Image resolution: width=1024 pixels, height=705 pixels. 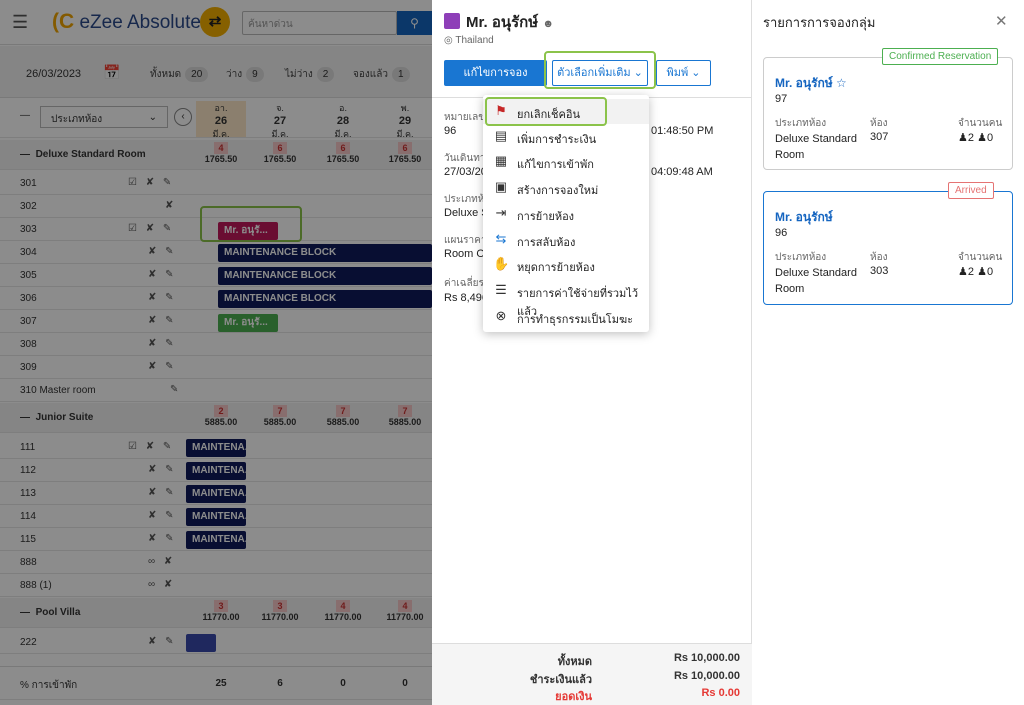 What do you see at coordinates (501, 289) in the screenshot?
I see `expense-list-icon: ☰` at bounding box center [501, 289].